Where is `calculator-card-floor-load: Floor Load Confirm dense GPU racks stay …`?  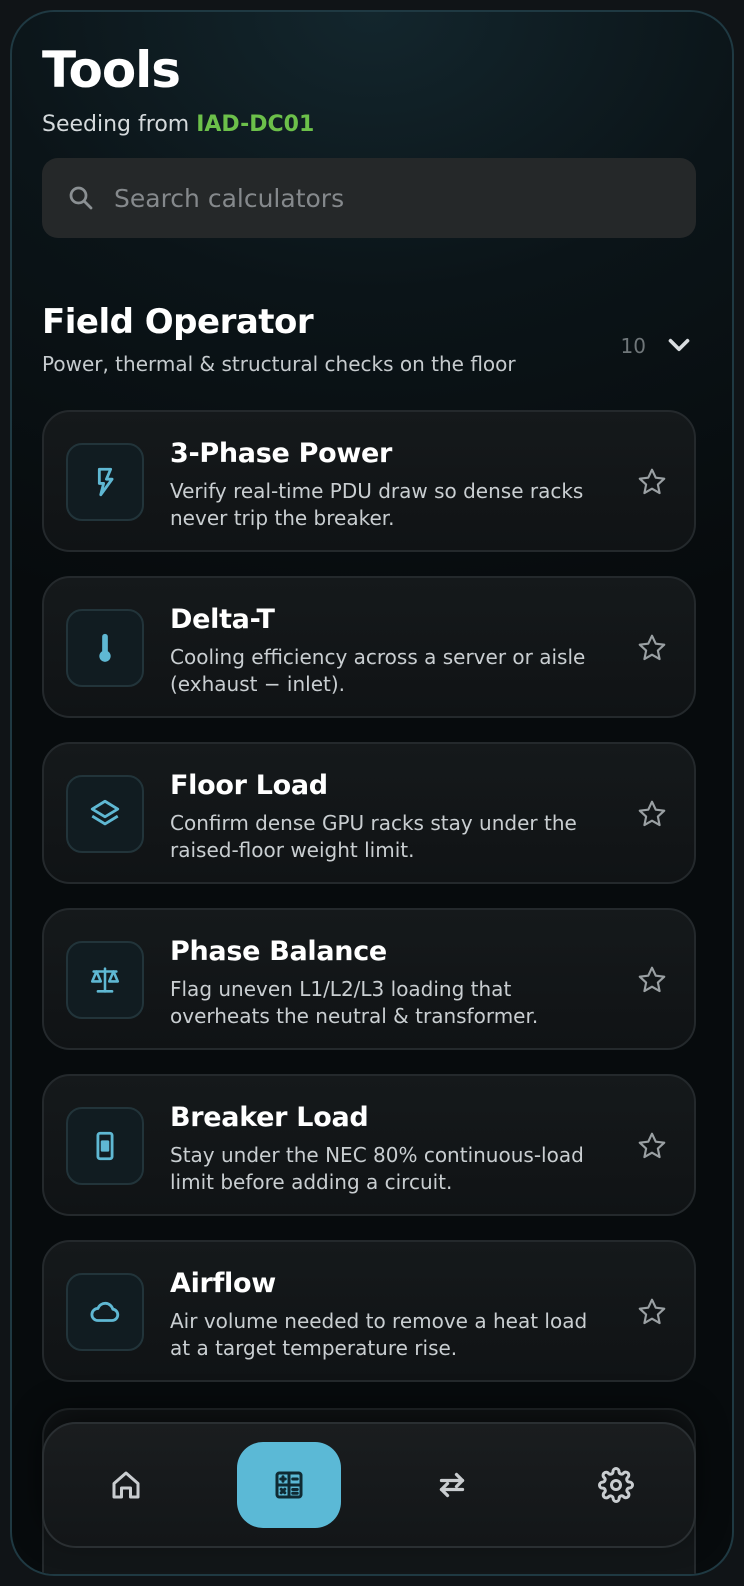 calculator-card-floor-load: Floor Load Confirm dense GPU racks stay … is located at coordinates (369, 813).